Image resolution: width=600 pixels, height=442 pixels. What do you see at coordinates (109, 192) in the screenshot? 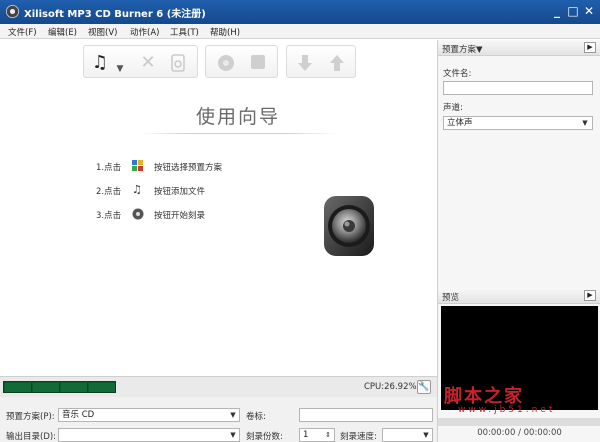
I see `step-number: 2.点击` at bounding box center [109, 192].